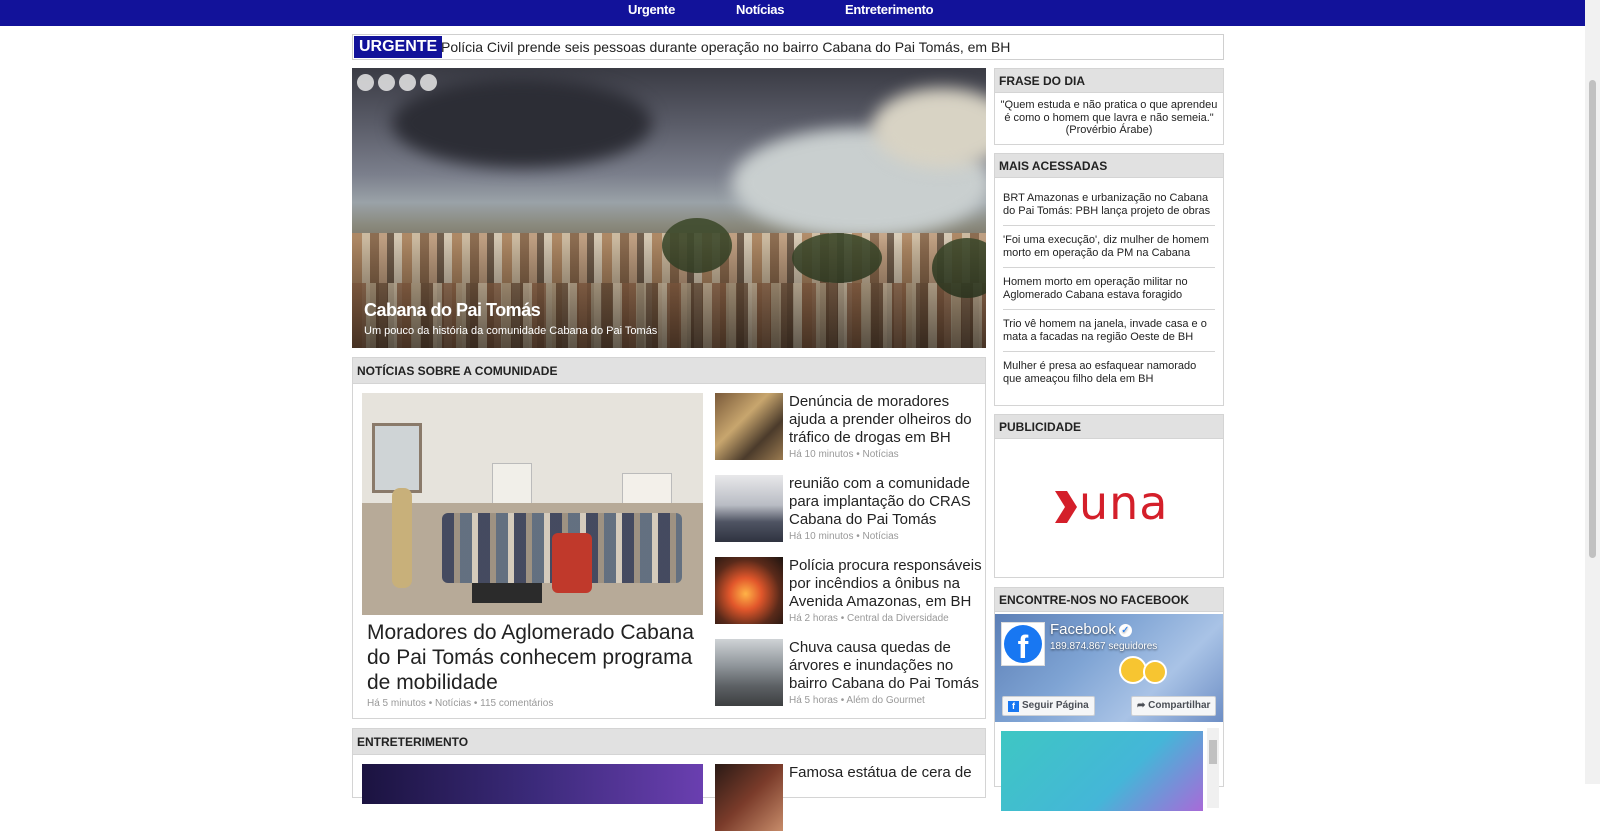  What do you see at coordinates (1109, 81) in the screenshot?
I see `quote-heading: FRASE DO DIA` at bounding box center [1109, 81].